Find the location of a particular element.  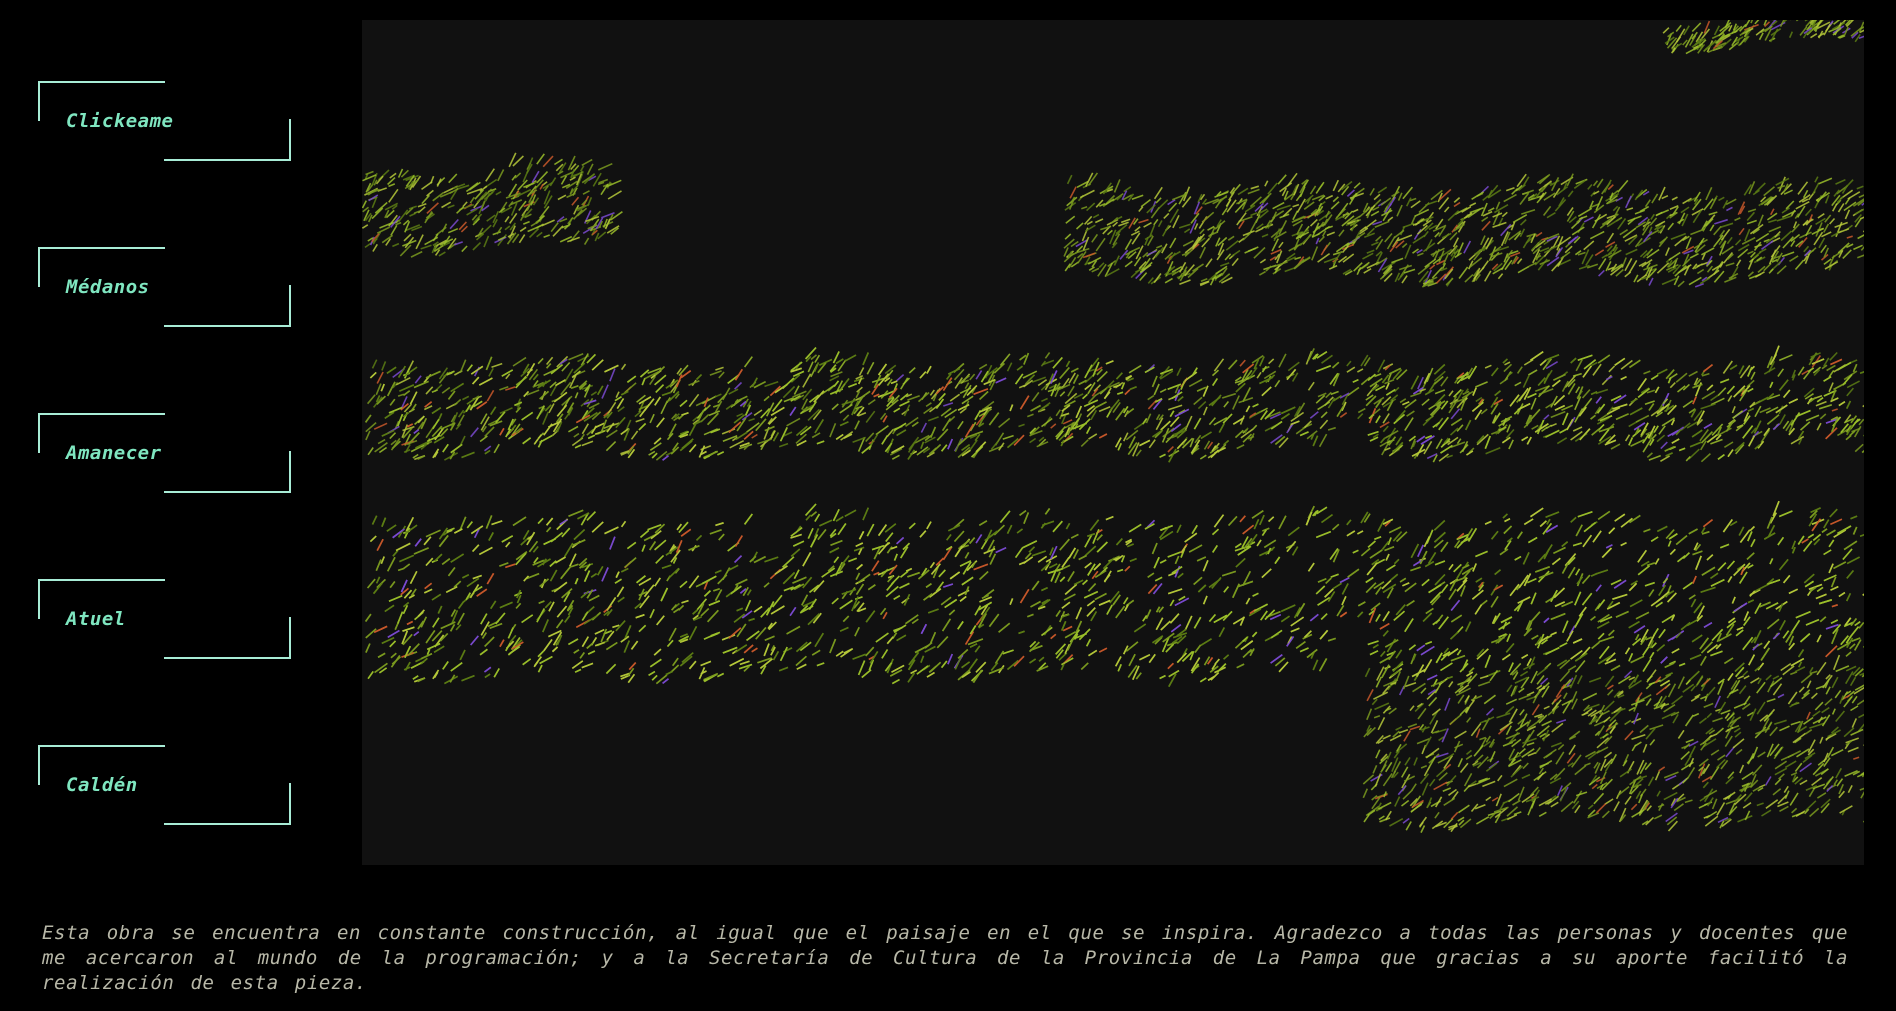

nav-button-clickeame: Clickeame is located at coordinates (164, 121).